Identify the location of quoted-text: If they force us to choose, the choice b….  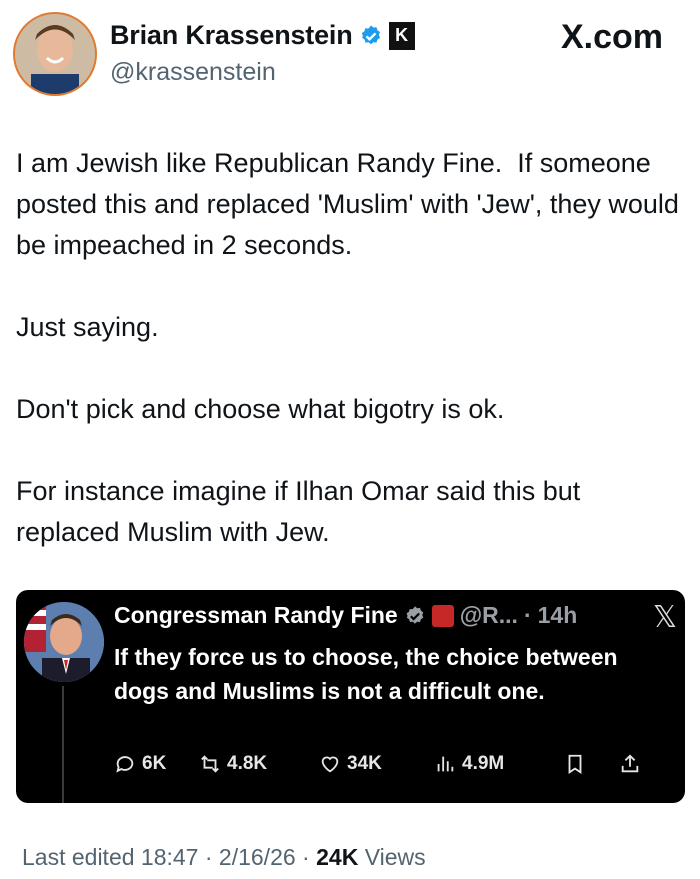
(366, 674).